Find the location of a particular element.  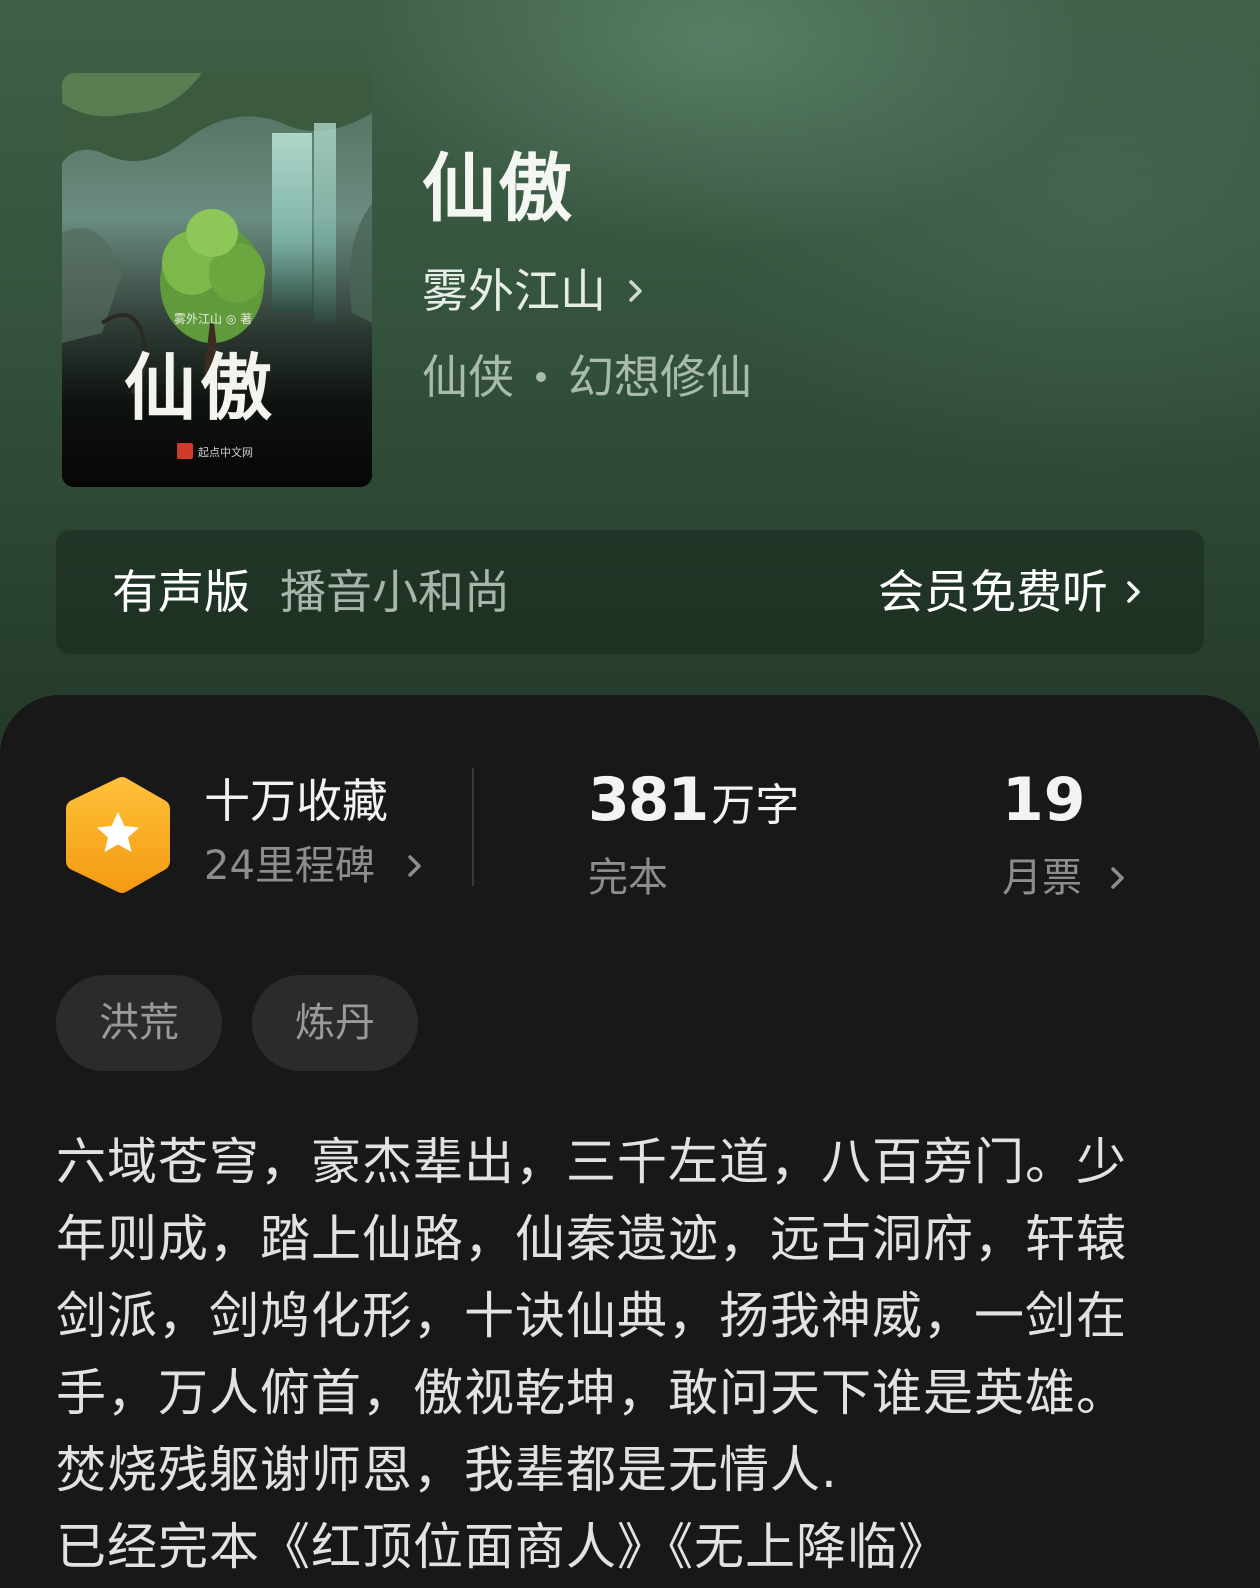

svg-text: 雾外江山 ◎ 著 is located at coordinates (213, 319).